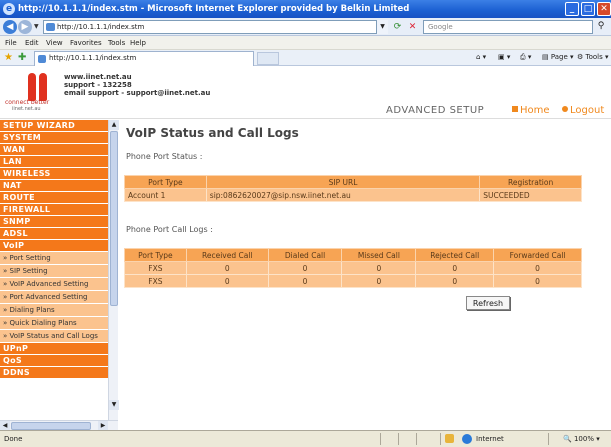  Describe the element at coordinates (54, 271) in the screenshot. I see `sidebar-item-sip-setting: » SIP Setting` at that location.